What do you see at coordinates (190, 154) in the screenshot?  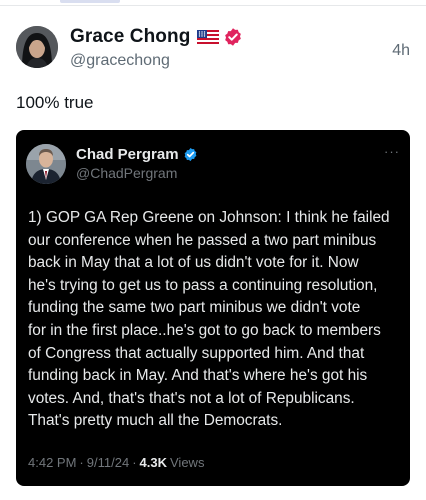 I see `blue-verified-badge-icon` at bounding box center [190, 154].